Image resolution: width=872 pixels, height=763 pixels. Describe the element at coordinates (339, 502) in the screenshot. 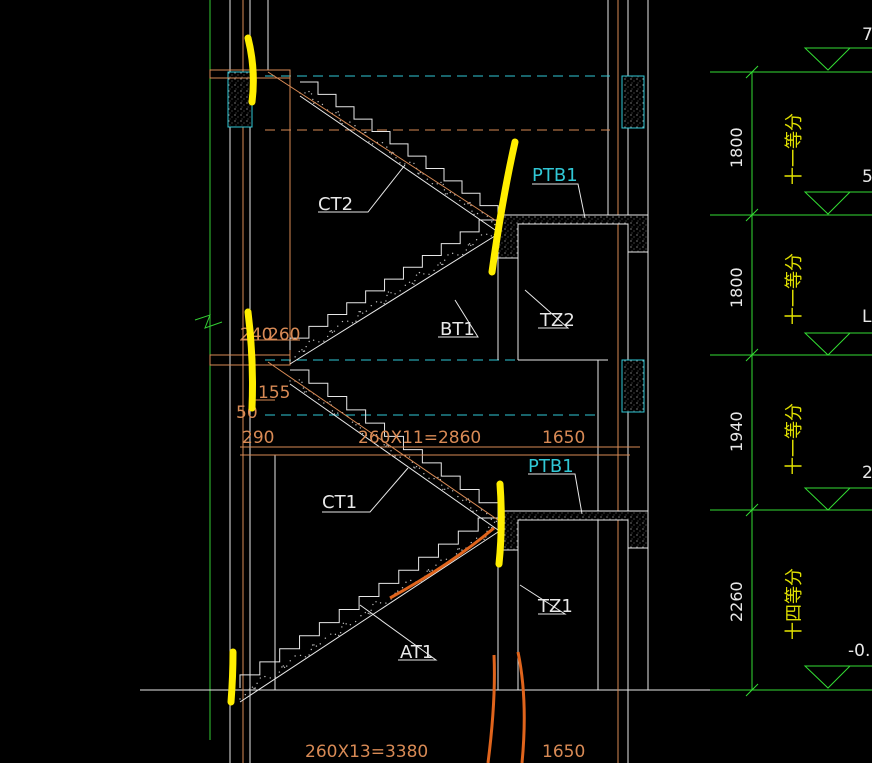

I see `tag-ct1: CT1` at that location.